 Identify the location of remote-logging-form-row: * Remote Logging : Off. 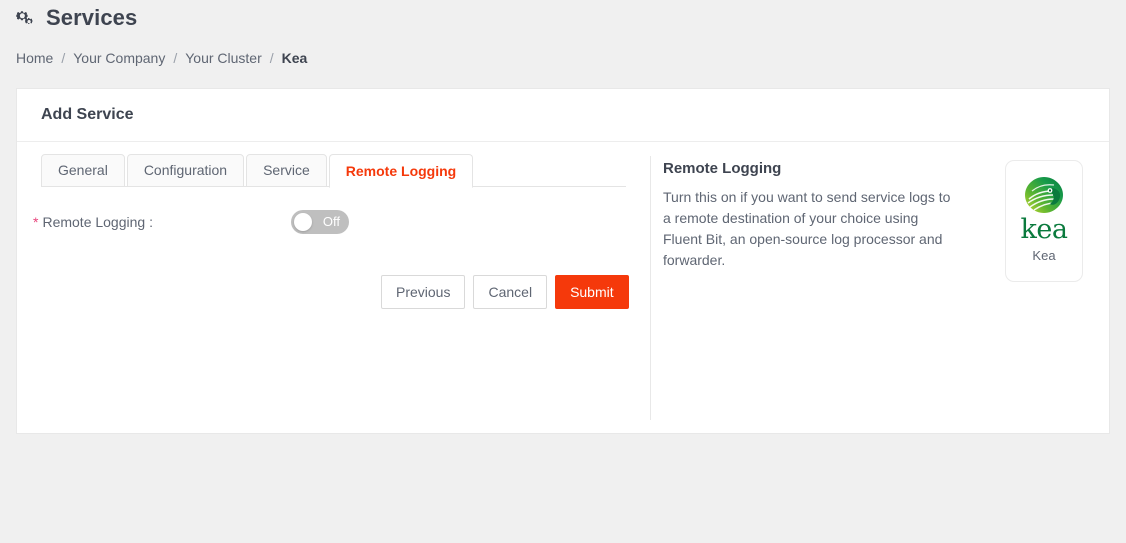
(333, 222).